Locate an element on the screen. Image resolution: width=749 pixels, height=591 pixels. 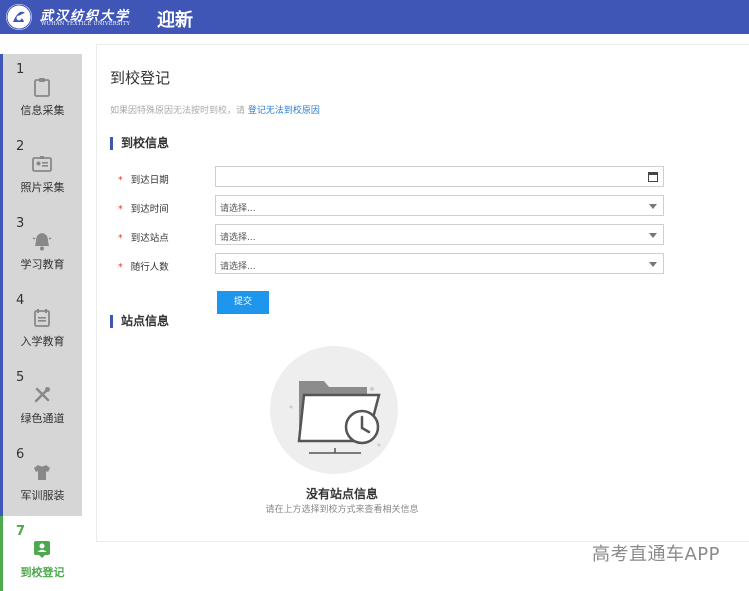
step-number: 6 is located at coordinates (20, 454).